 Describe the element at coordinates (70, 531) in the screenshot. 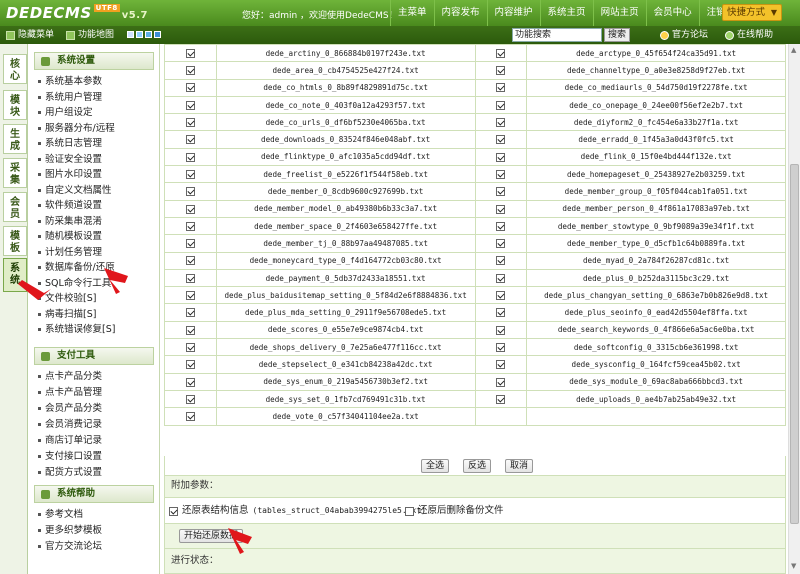

I see `menu-item: 更多织梦模板` at that location.